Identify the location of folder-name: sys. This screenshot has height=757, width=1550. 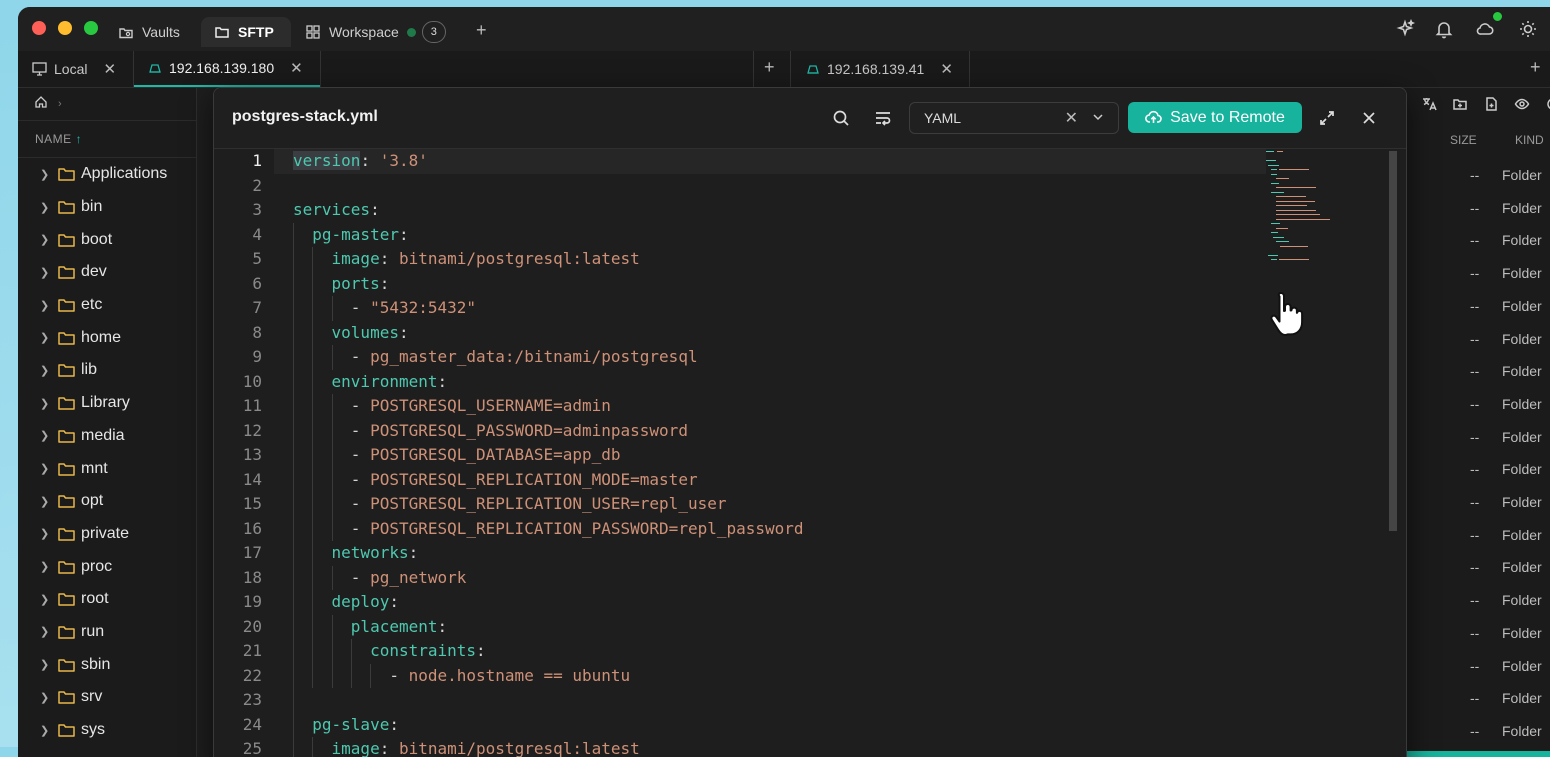
(93, 730).